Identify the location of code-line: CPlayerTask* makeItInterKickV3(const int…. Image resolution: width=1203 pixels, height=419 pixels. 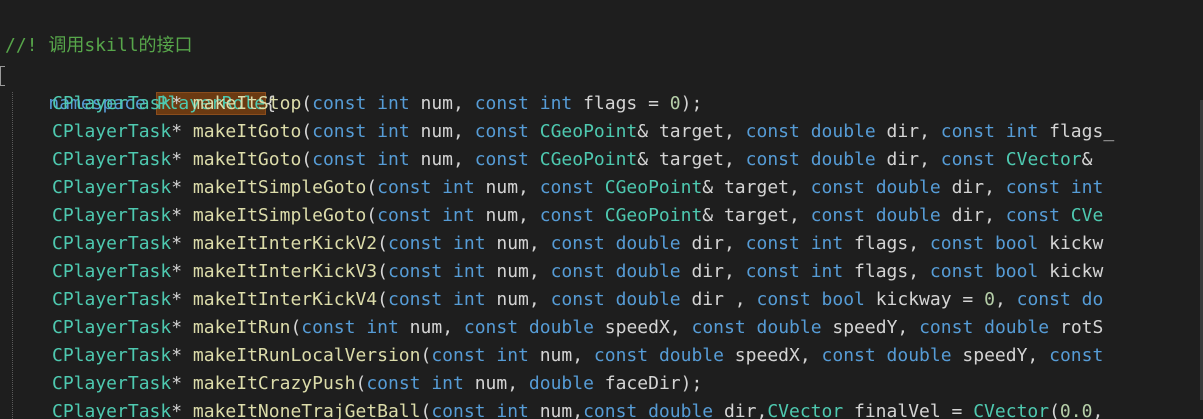
(577, 272).